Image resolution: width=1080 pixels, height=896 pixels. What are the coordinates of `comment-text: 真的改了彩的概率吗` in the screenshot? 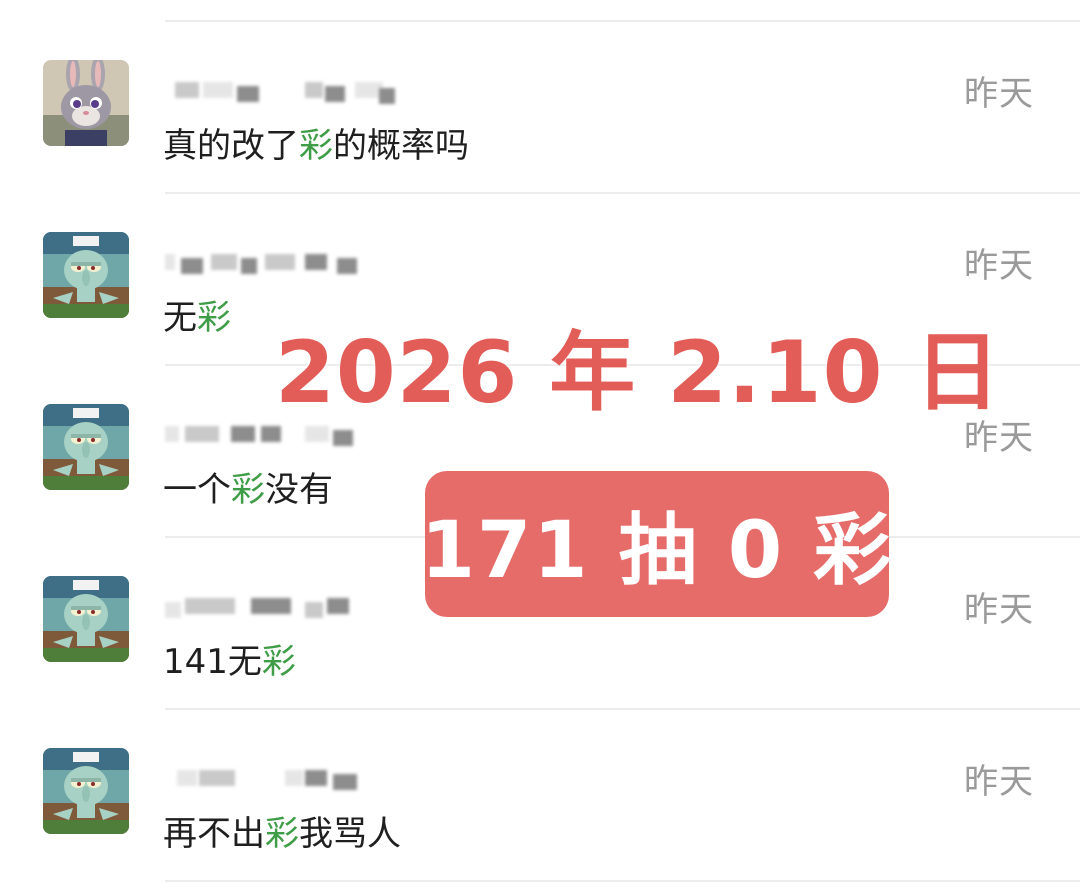 It's located at (316, 146).